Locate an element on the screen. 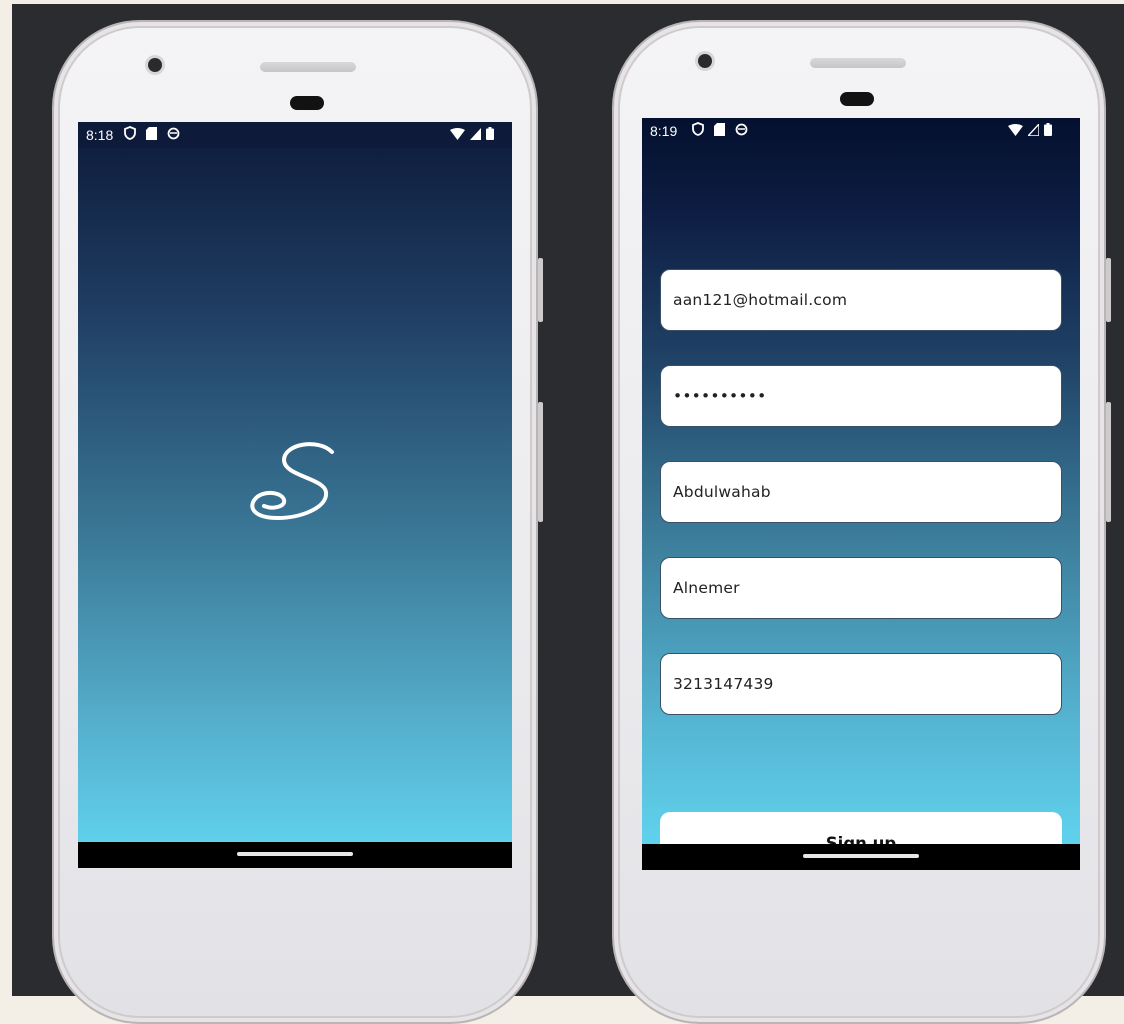  phone-number-input is located at coordinates (861, 684).